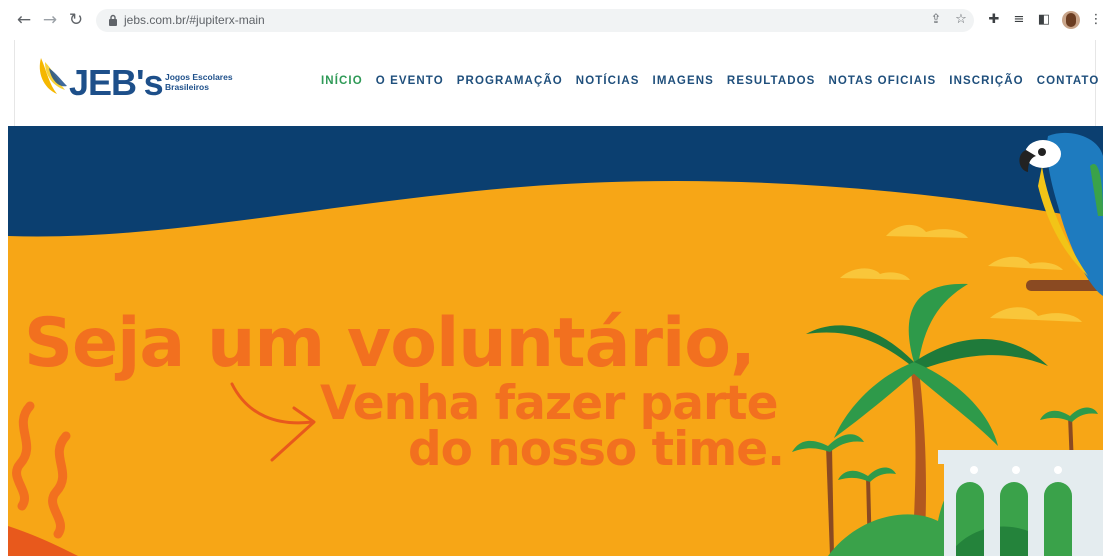 The width and height of the screenshot is (1103, 556). I want to click on logo-subtitle: Jogos Escolares Brasileiros, so click(205, 82).